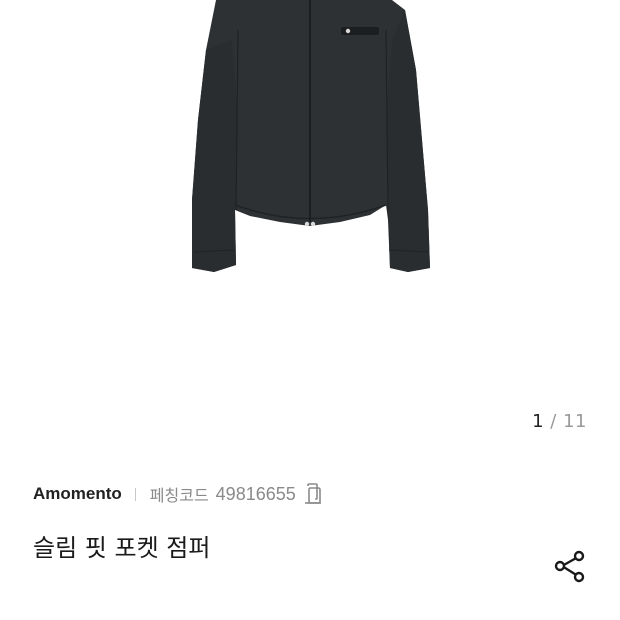 Image resolution: width=620 pixels, height=620 pixels. Describe the element at coordinates (559, 422) in the screenshot. I see `image-counter: 1 / 11` at that location.